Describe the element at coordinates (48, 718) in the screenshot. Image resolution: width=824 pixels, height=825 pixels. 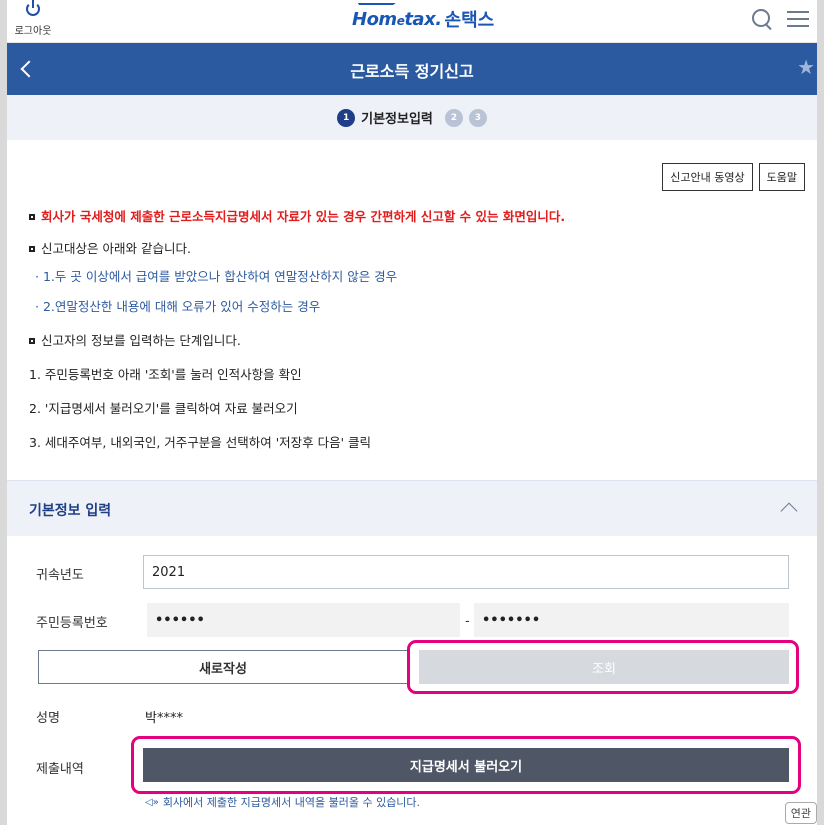
I see `name-label: 성명` at that location.